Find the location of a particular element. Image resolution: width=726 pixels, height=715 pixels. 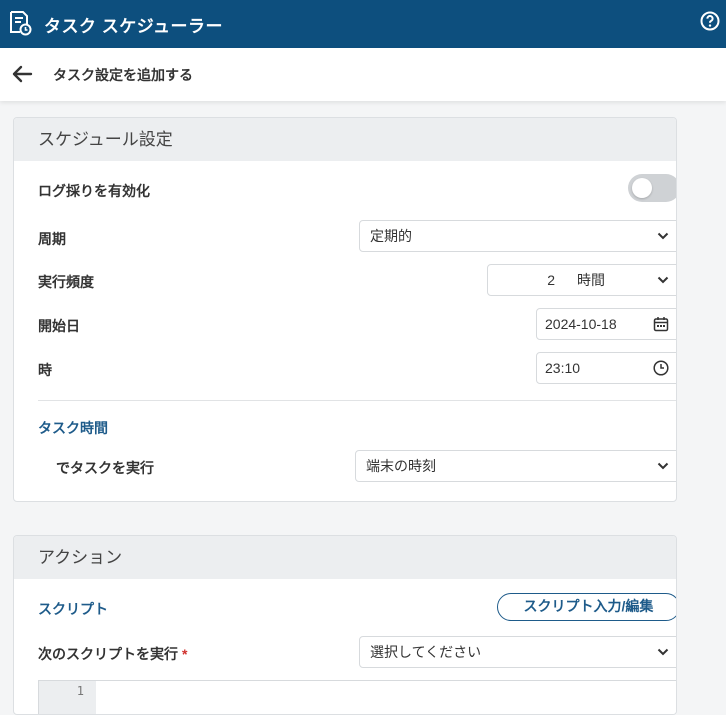

required-mark: * is located at coordinates (185, 654).